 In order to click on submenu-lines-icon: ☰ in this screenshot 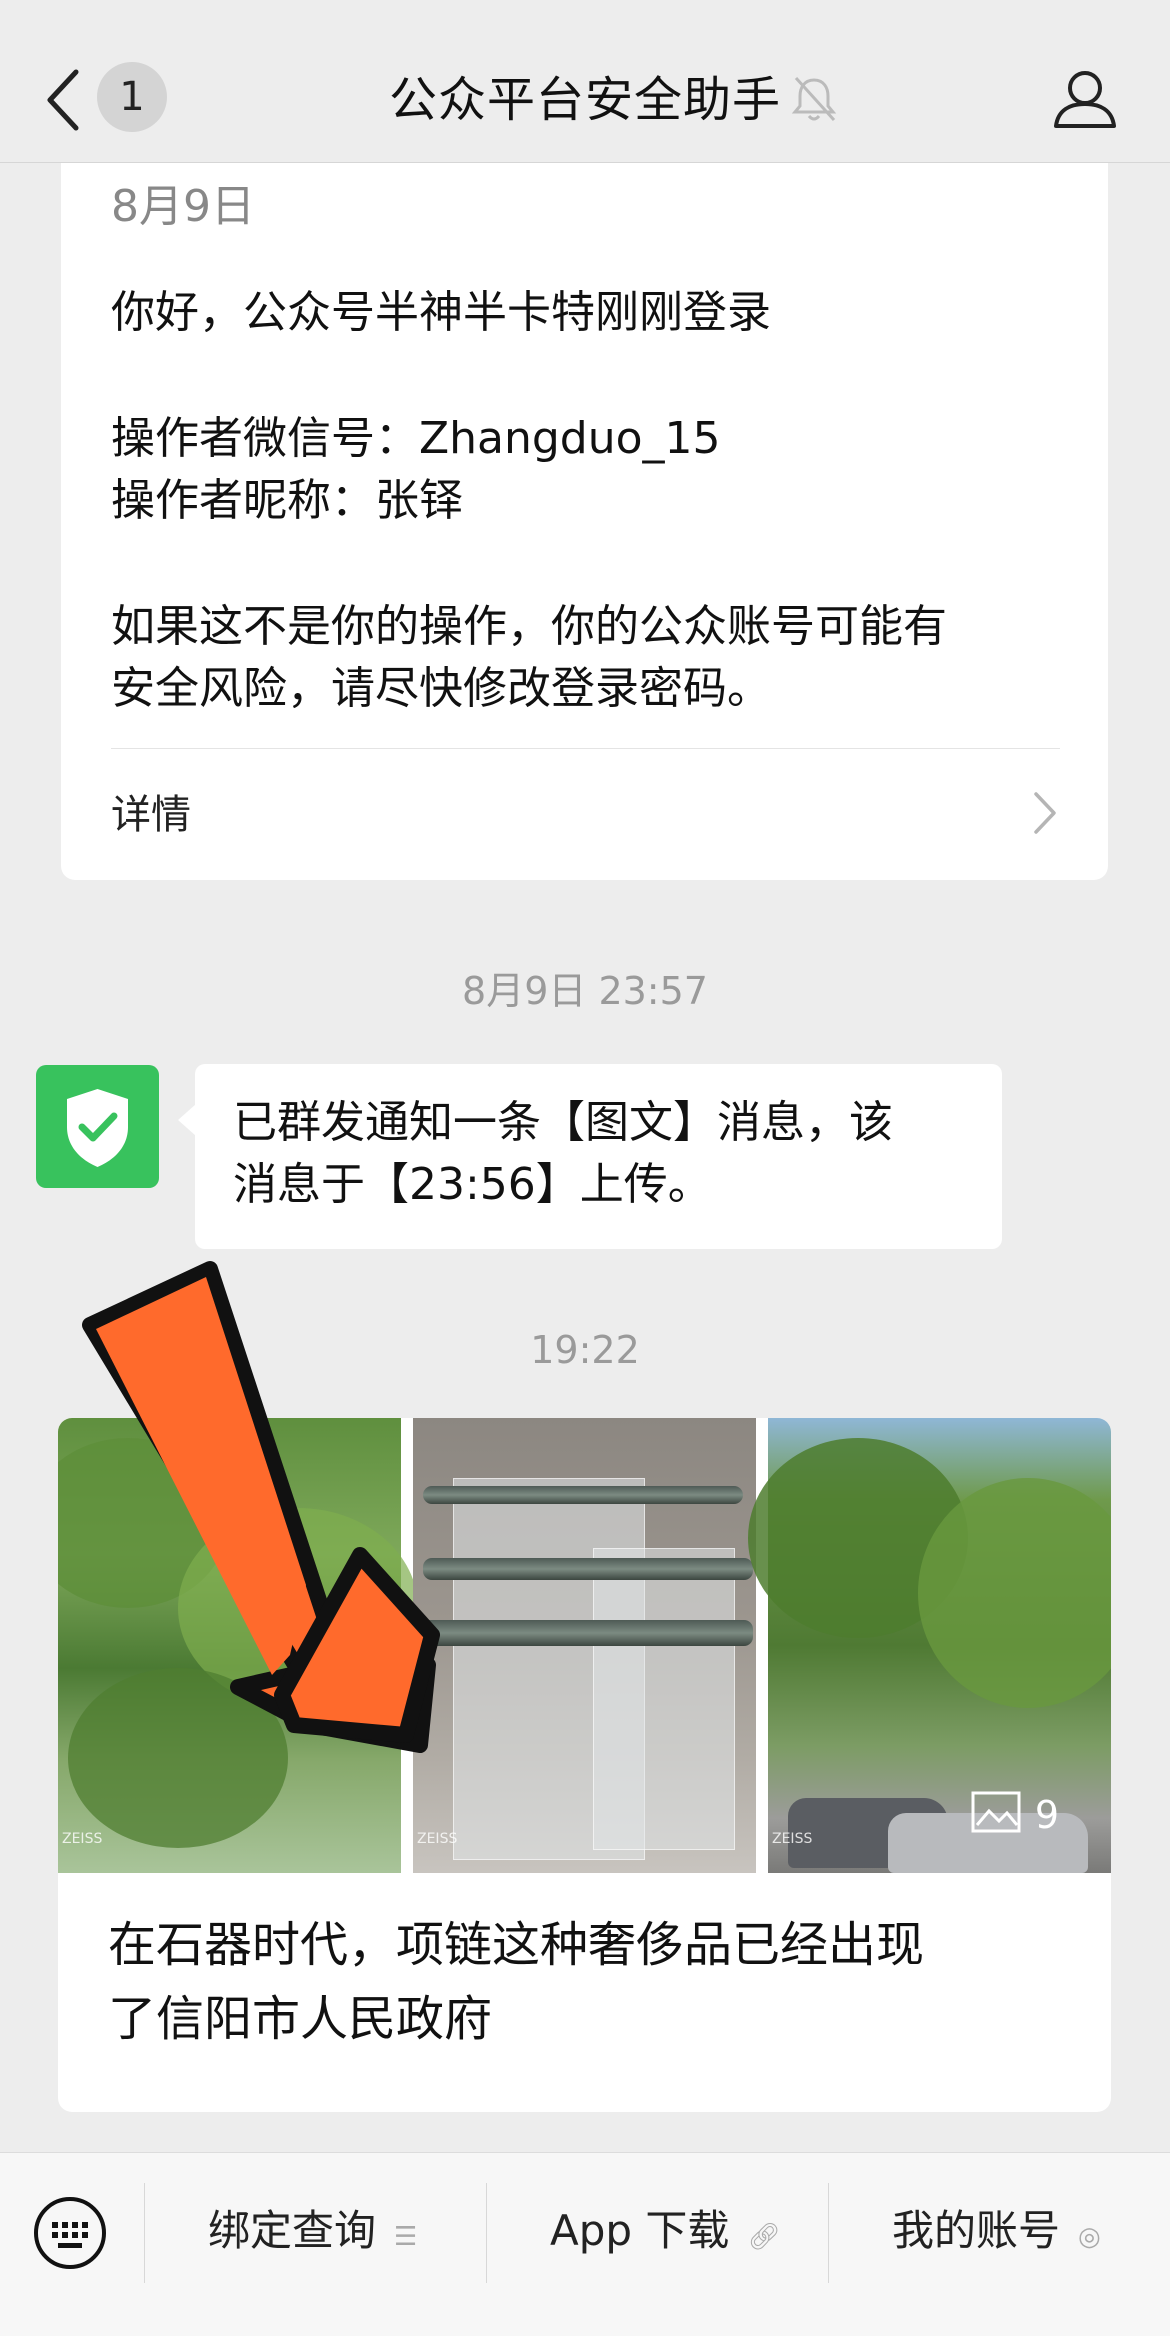, I will do `click(406, 2237)`.